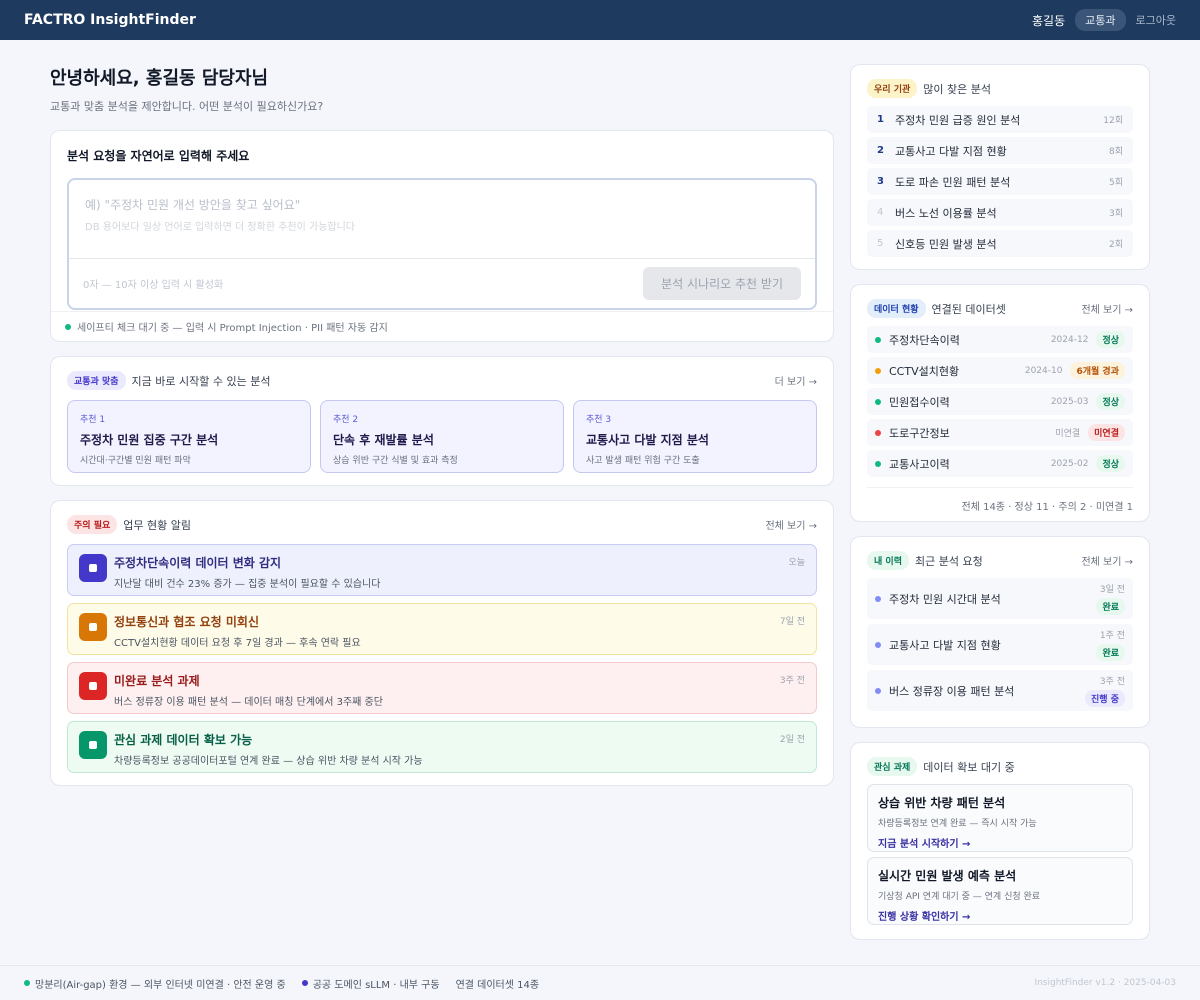 The width and height of the screenshot is (1200, 1000). I want to click on interest-item-title: 실시간 민원 발생 예측 분석, so click(947, 876).